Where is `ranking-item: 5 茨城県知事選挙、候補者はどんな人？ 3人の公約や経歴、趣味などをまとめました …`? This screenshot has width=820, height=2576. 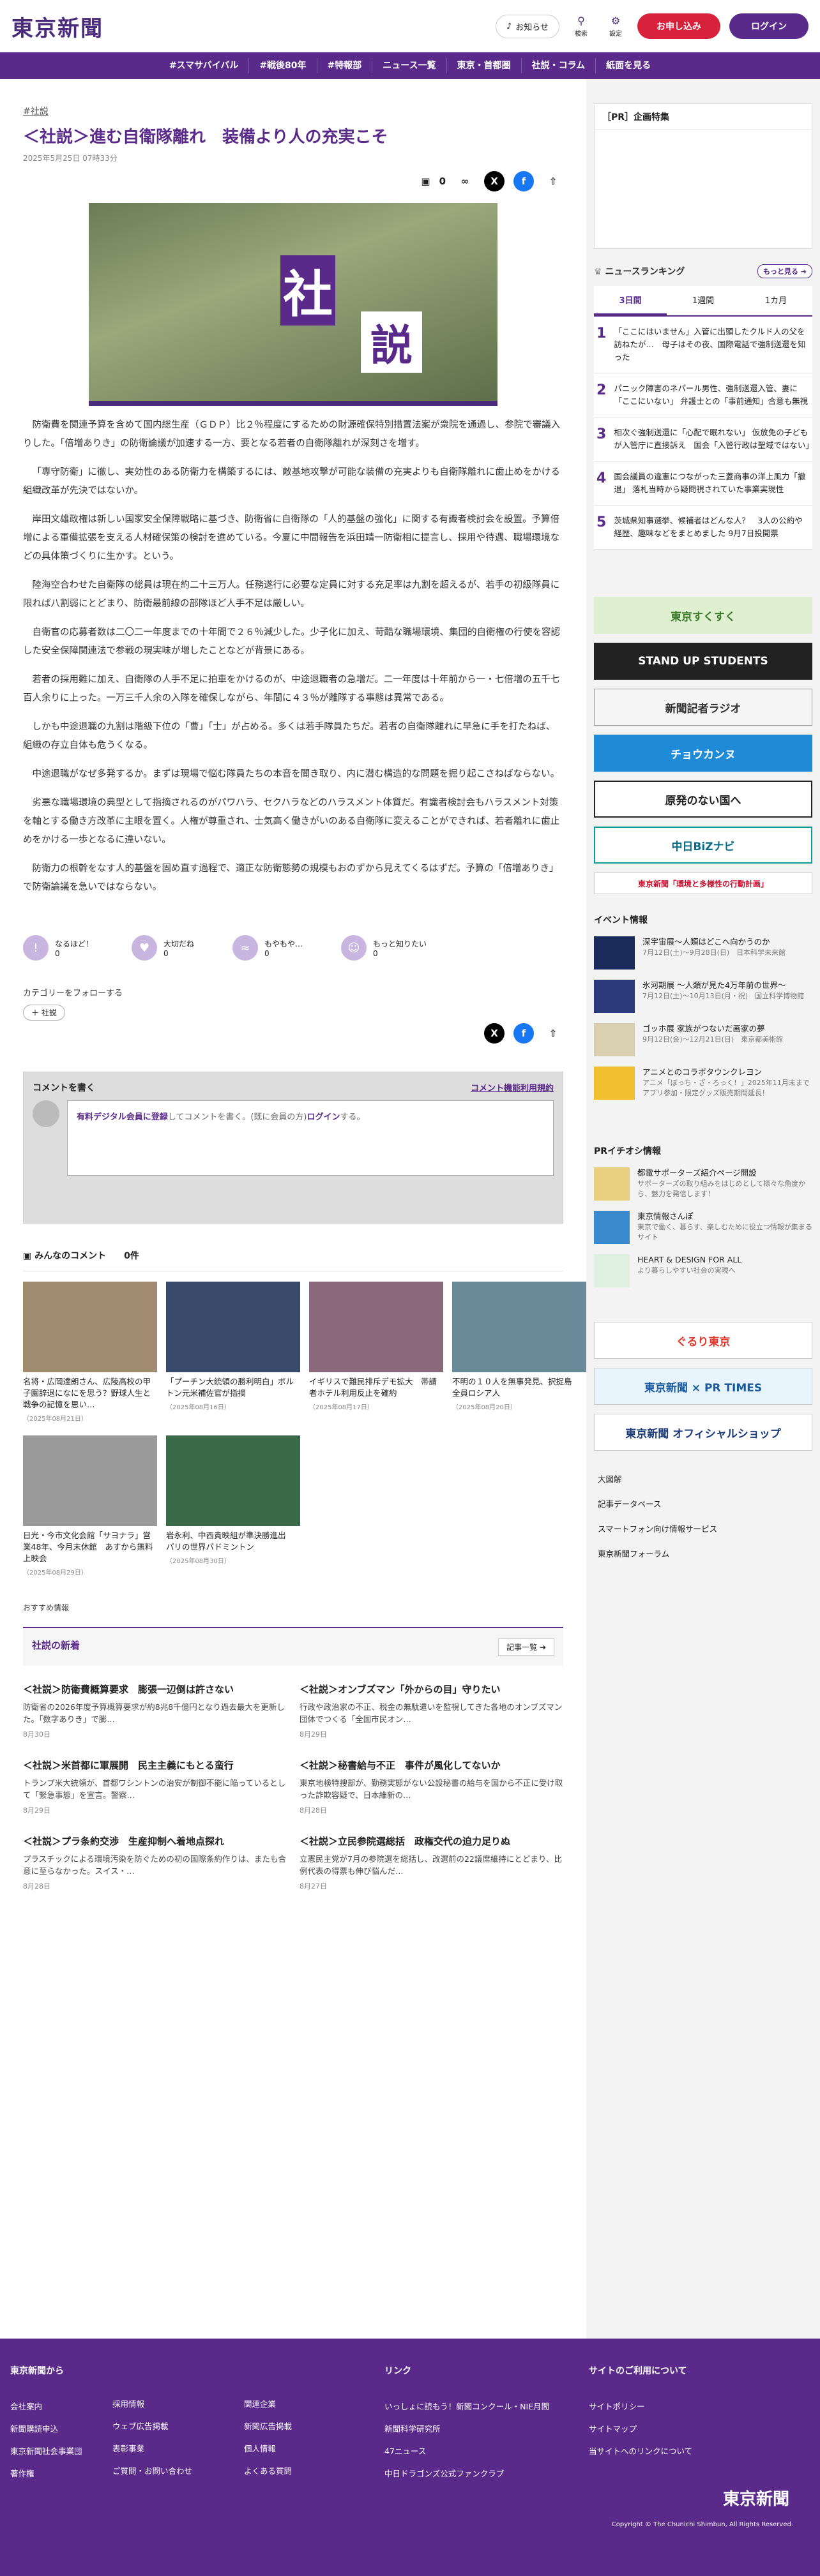 ranking-item: 5 茨城県知事選挙、候補者はどんな人？ 3人の公約や経歴、趣味などをまとめました … is located at coordinates (703, 527).